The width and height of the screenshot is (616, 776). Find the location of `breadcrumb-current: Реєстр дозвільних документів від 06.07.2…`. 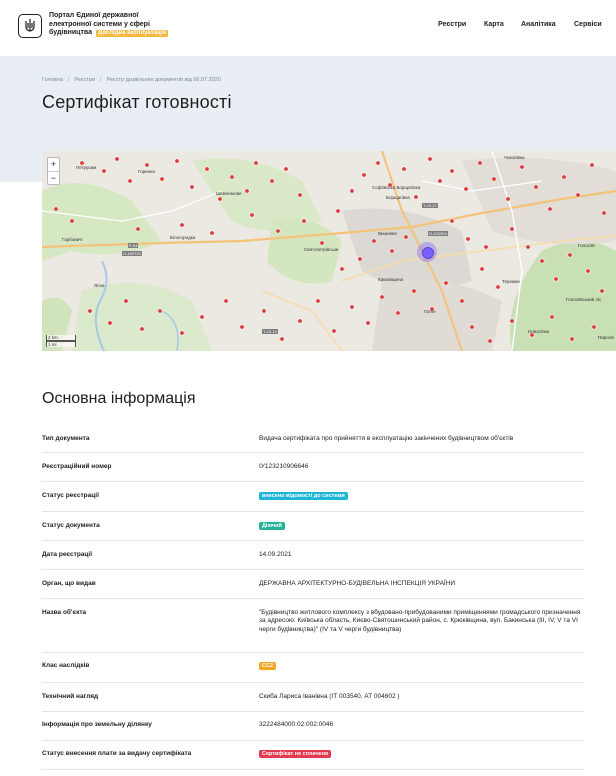

breadcrumb-current: Реєстр дозвільних документів від 06.07.2… is located at coordinates (163, 80).